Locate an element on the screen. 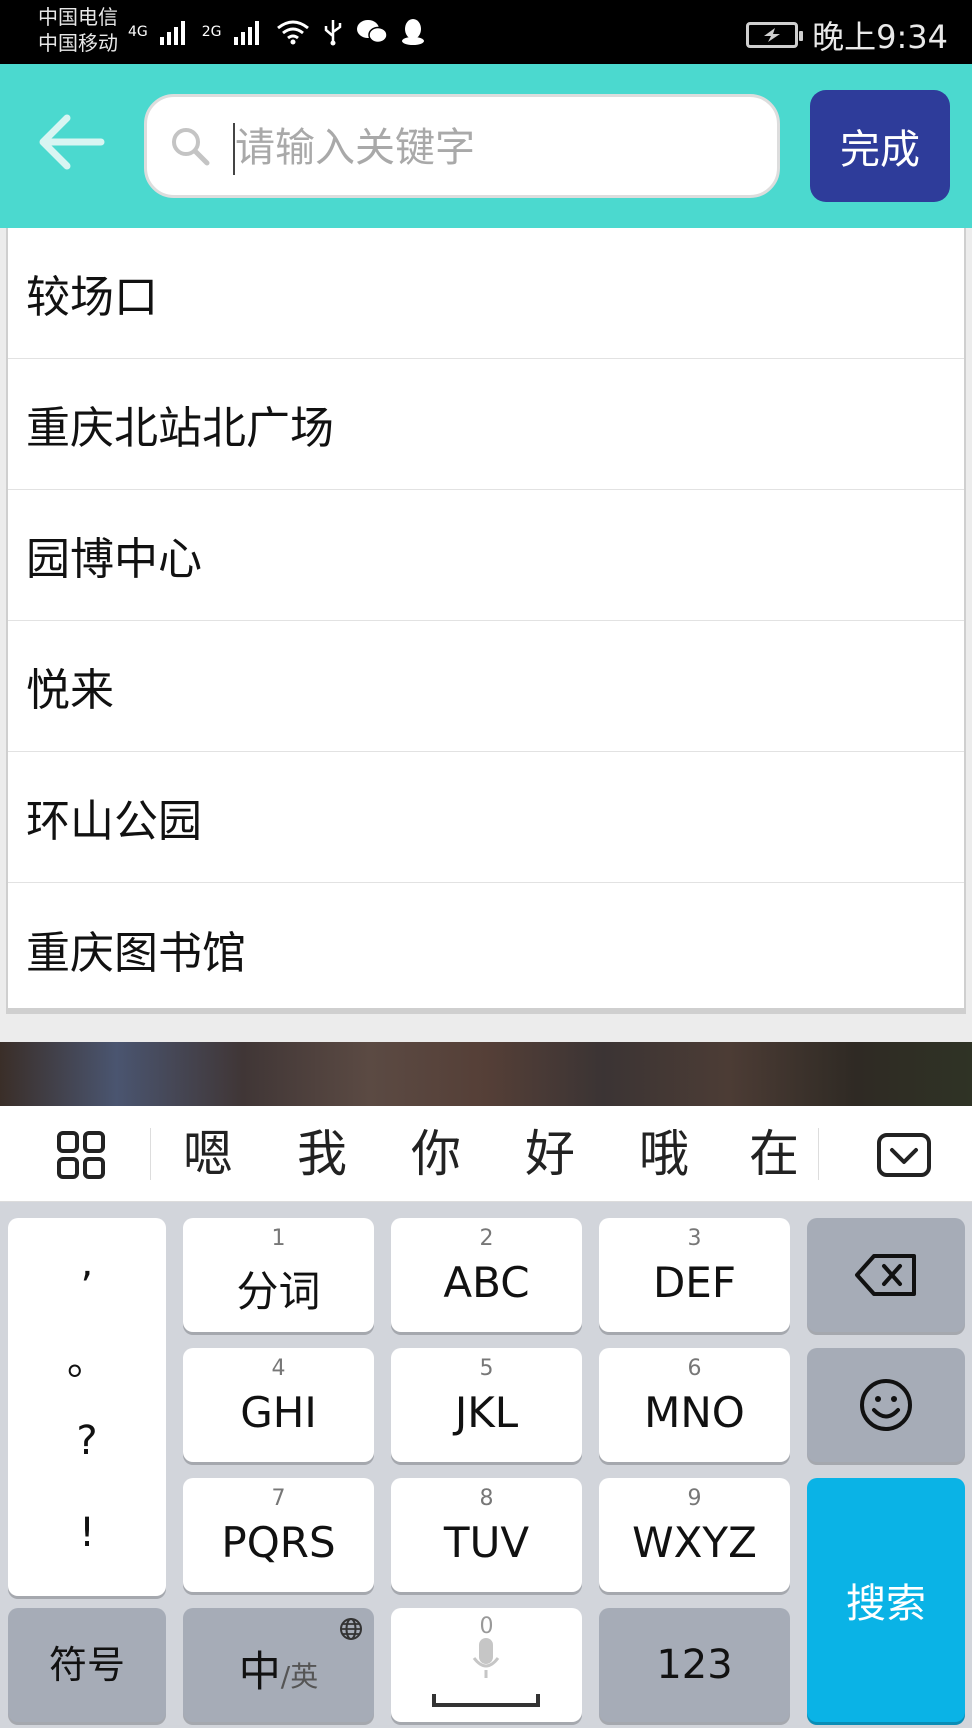 Image resolution: width=972 pixels, height=1728 pixels. key-label: DEF is located at coordinates (694, 1282).